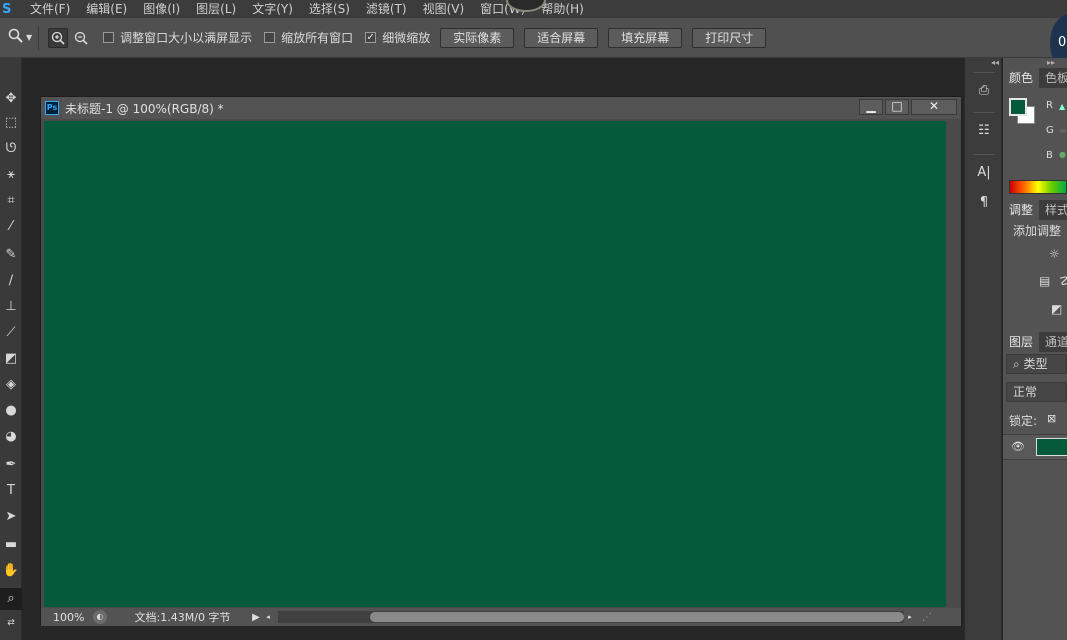 The height and width of the screenshot is (640, 1067). What do you see at coordinates (984, 91) in the screenshot?
I see `history-panel-icon: ⎙` at bounding box center [984, 91].